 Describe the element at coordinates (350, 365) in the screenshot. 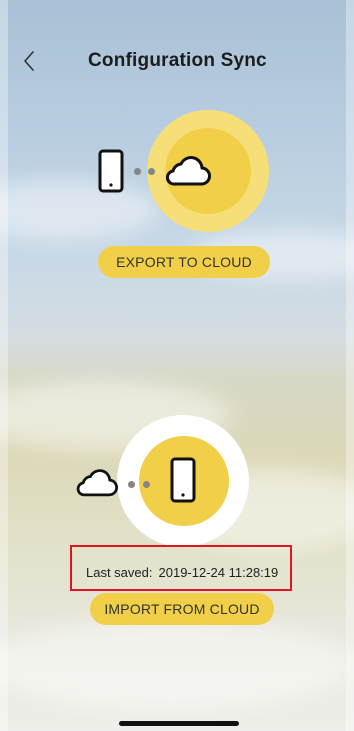

I see `screen-edge-right` at that location.